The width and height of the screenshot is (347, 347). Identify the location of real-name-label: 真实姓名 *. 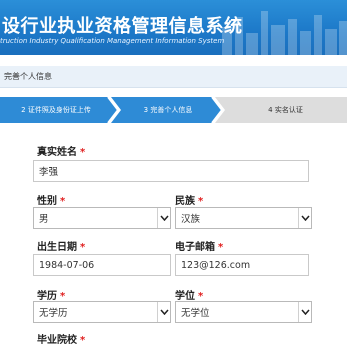
(61, 152).